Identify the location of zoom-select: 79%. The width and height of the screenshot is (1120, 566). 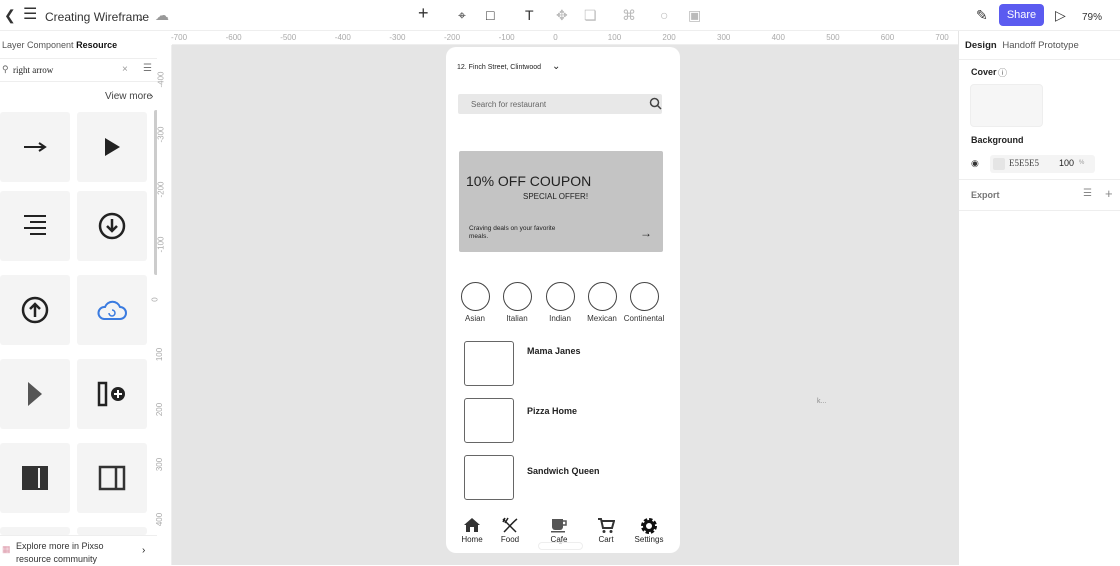
(1092, 18).